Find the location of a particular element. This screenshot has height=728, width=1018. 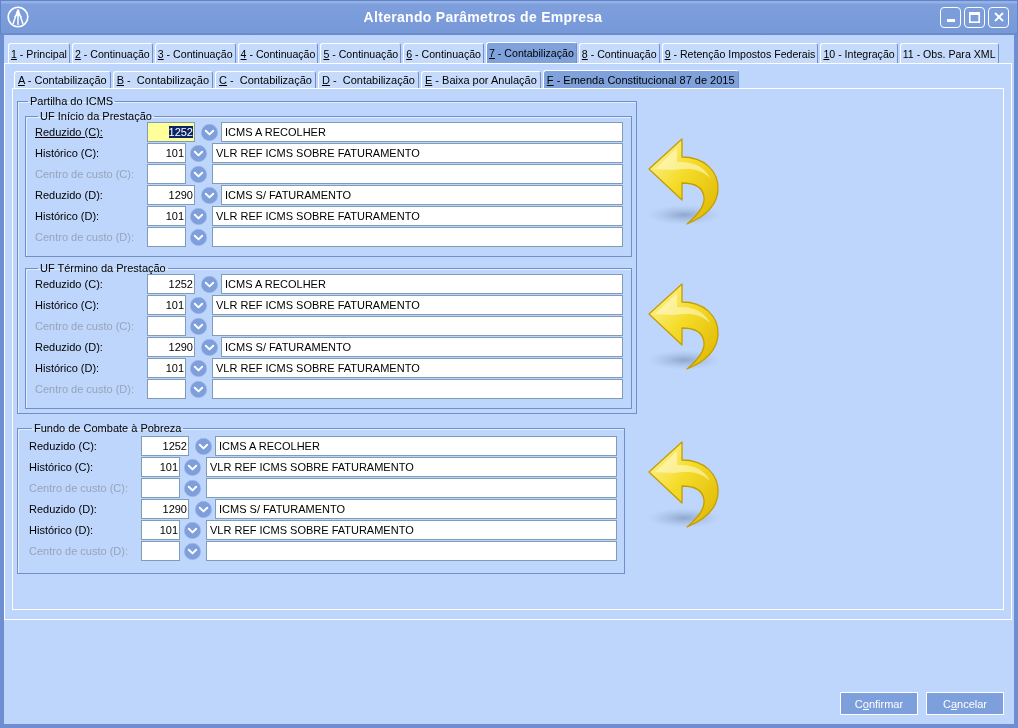

close-button is located at coordinates (998, 17).